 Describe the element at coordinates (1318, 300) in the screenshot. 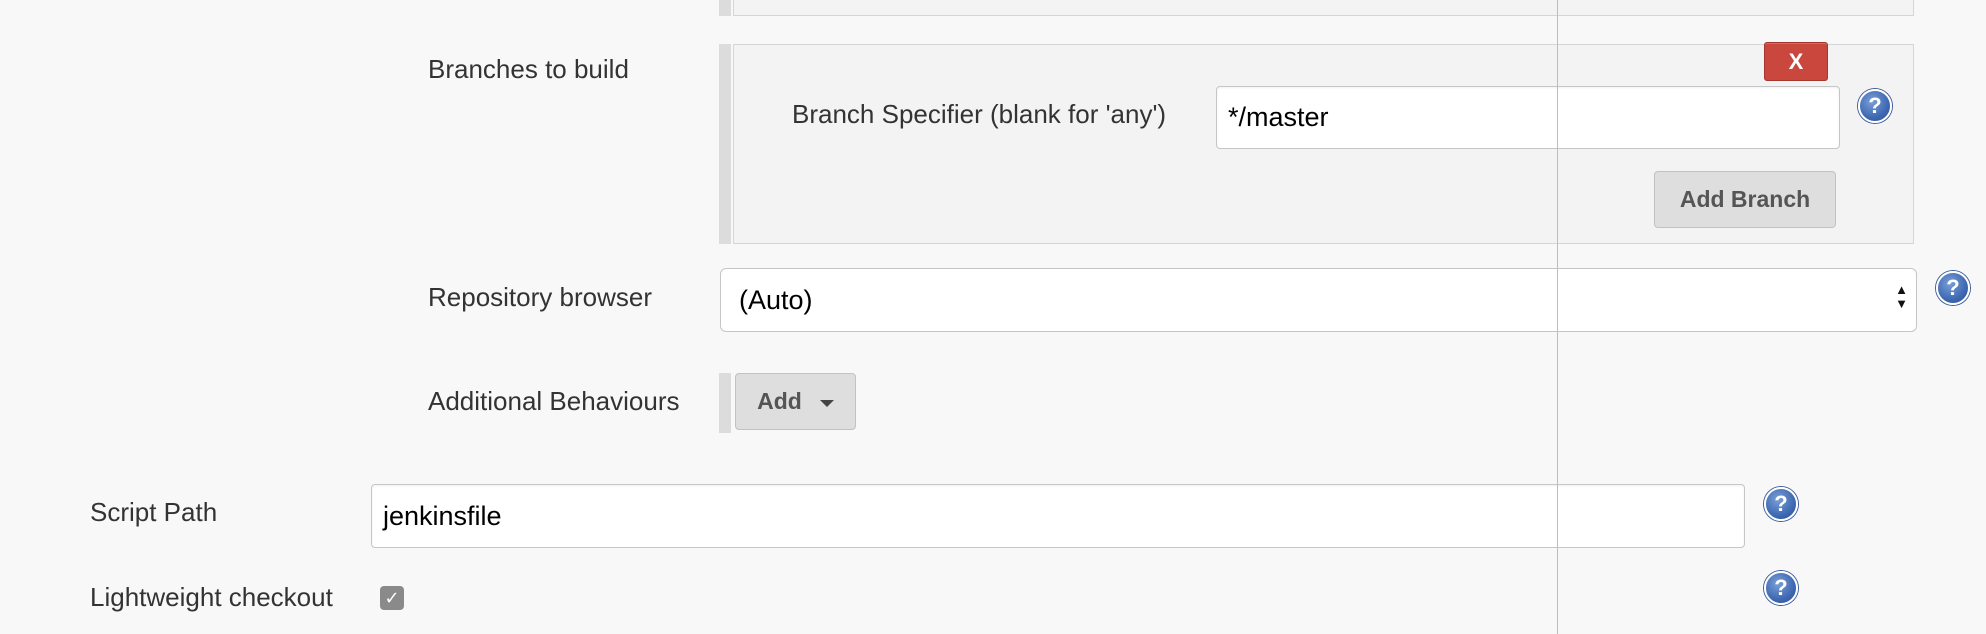

I see `repository-browser-select: (Auto) ▲ ▼` at that location.